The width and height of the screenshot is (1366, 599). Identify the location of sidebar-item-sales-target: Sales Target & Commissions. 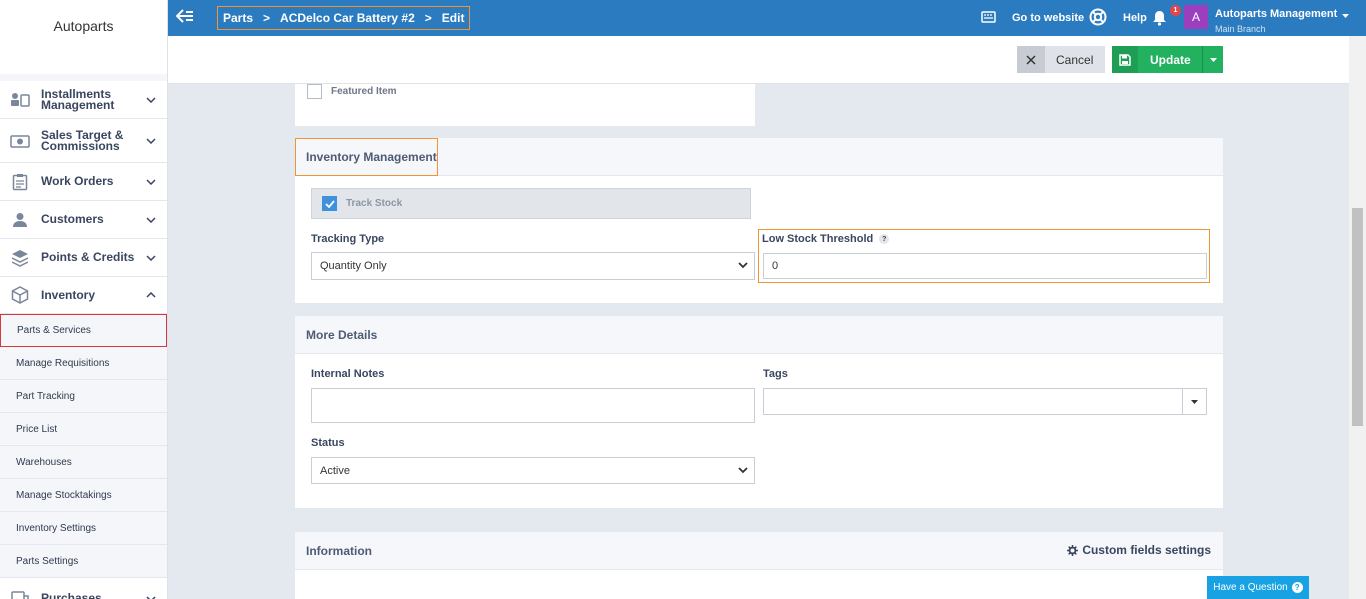
(83, 141).